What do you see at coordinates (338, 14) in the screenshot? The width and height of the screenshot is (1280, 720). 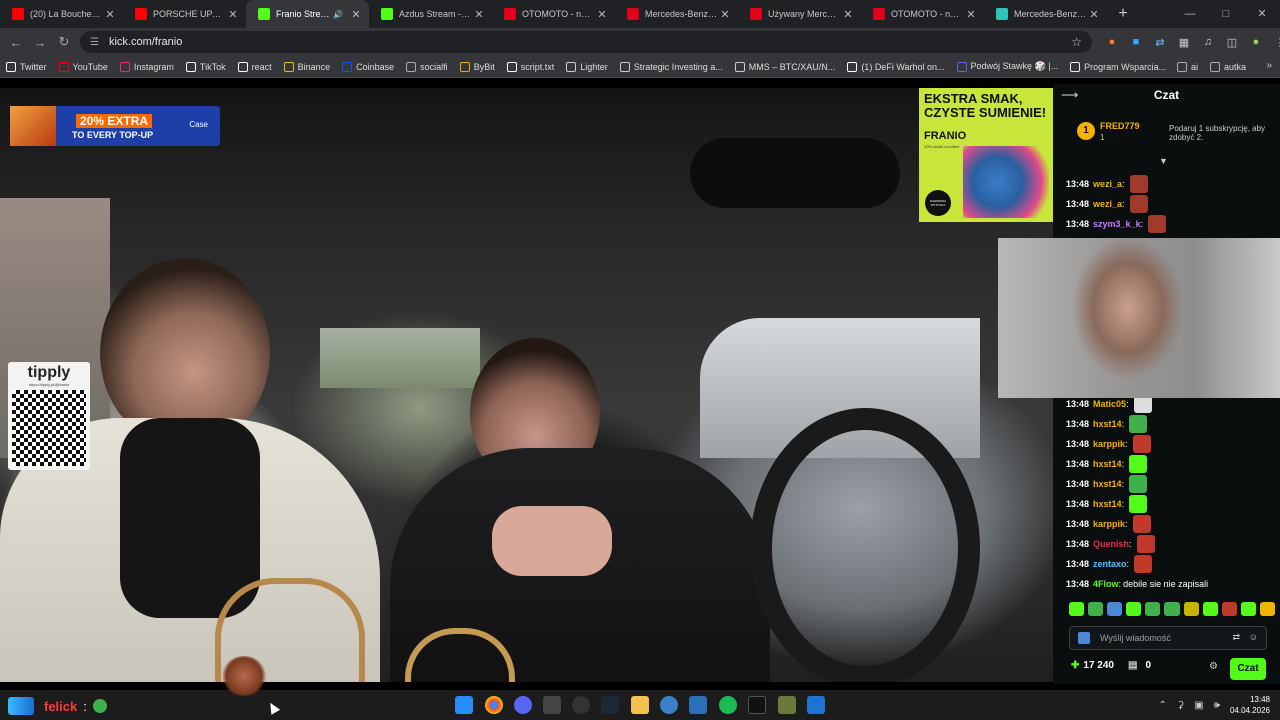 I see `tab-audio-icon: 🔊` at bounding box center [338, 14].